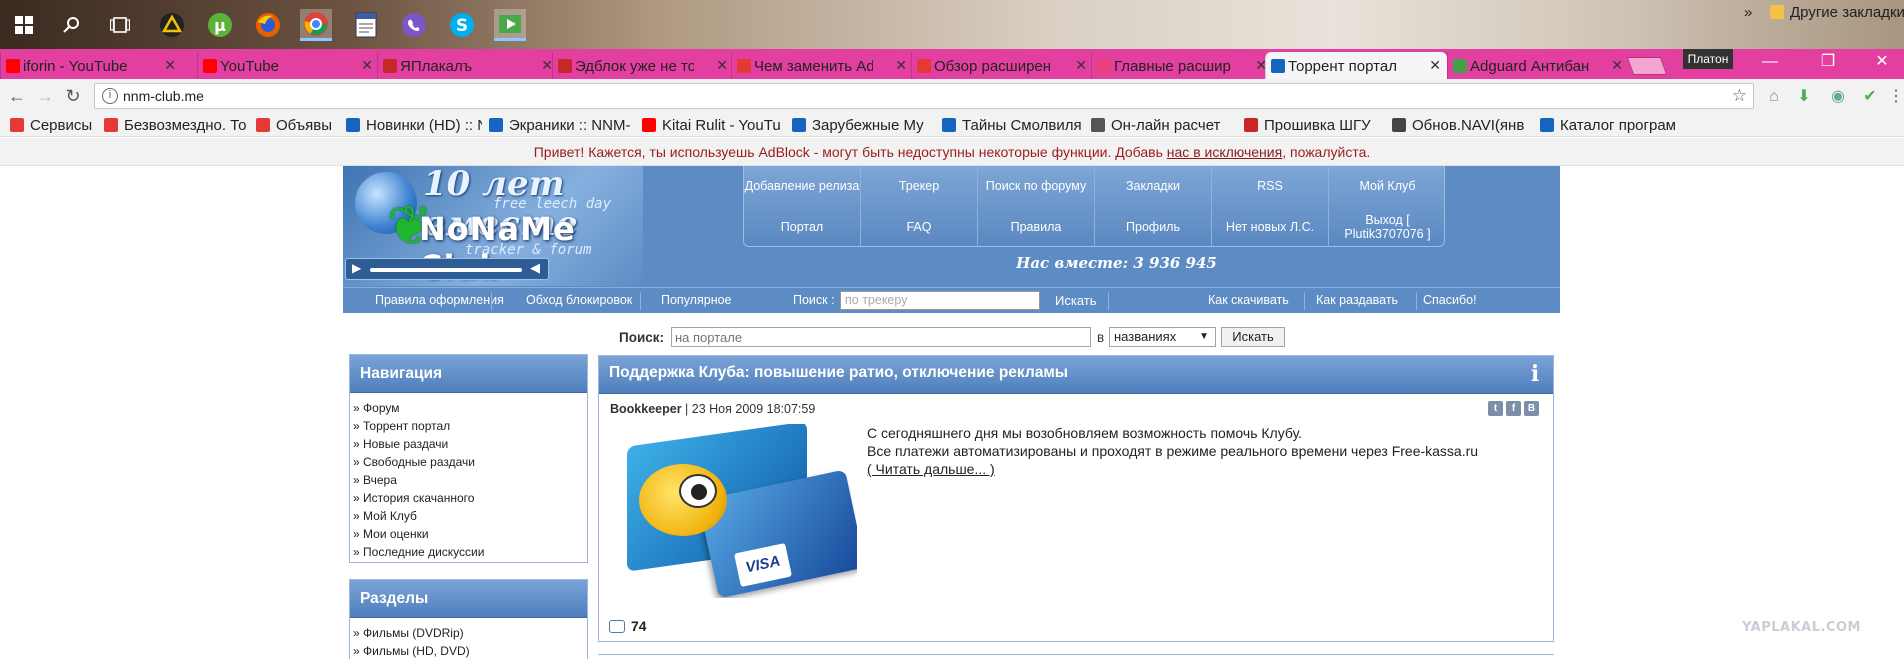 The image size is (1904, 659). Describe the element at coordinates (1013, 125) in the screenshot. I see `bookmark-item: Тайны Смолвиля` at that location.